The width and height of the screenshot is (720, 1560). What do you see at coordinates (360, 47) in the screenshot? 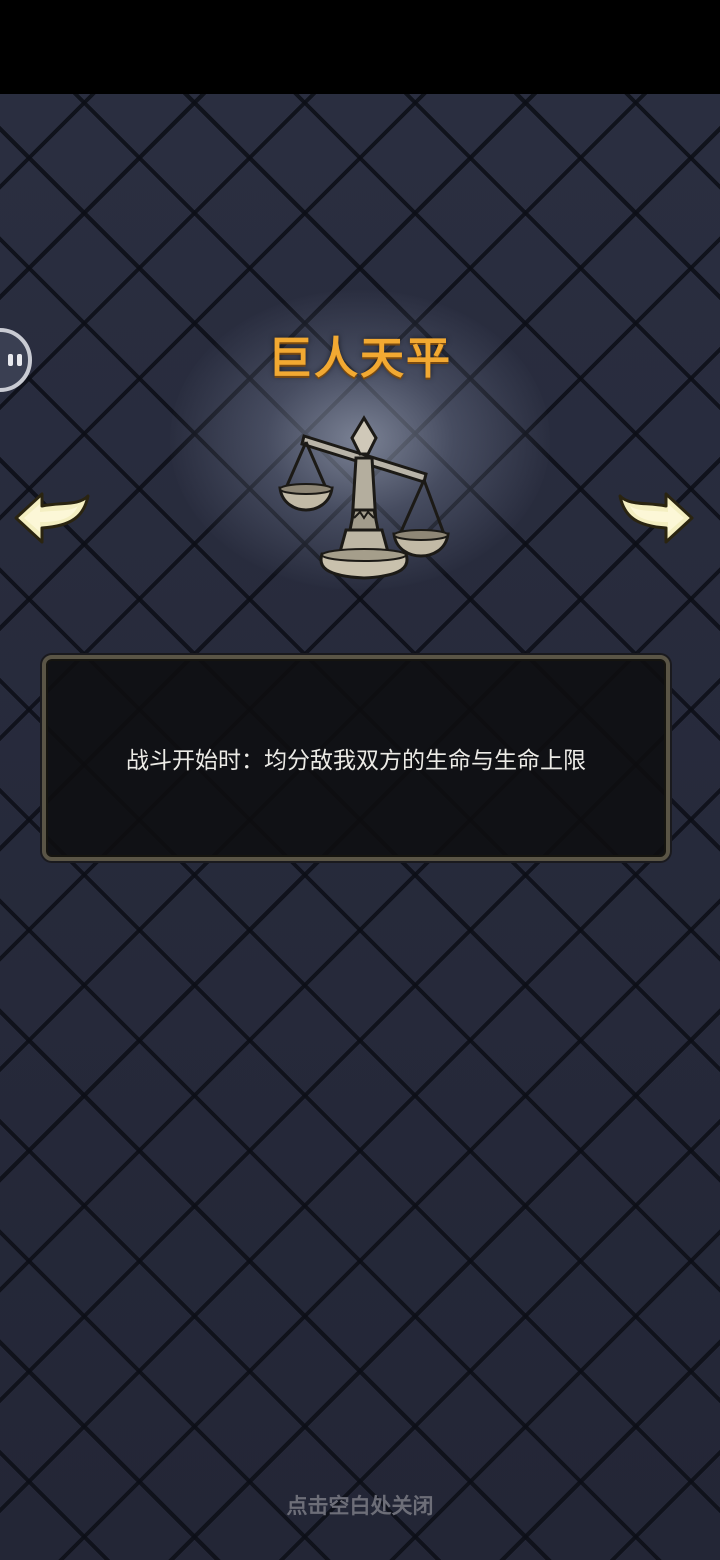
I see `status-bar` at bounding box center [360, 47].